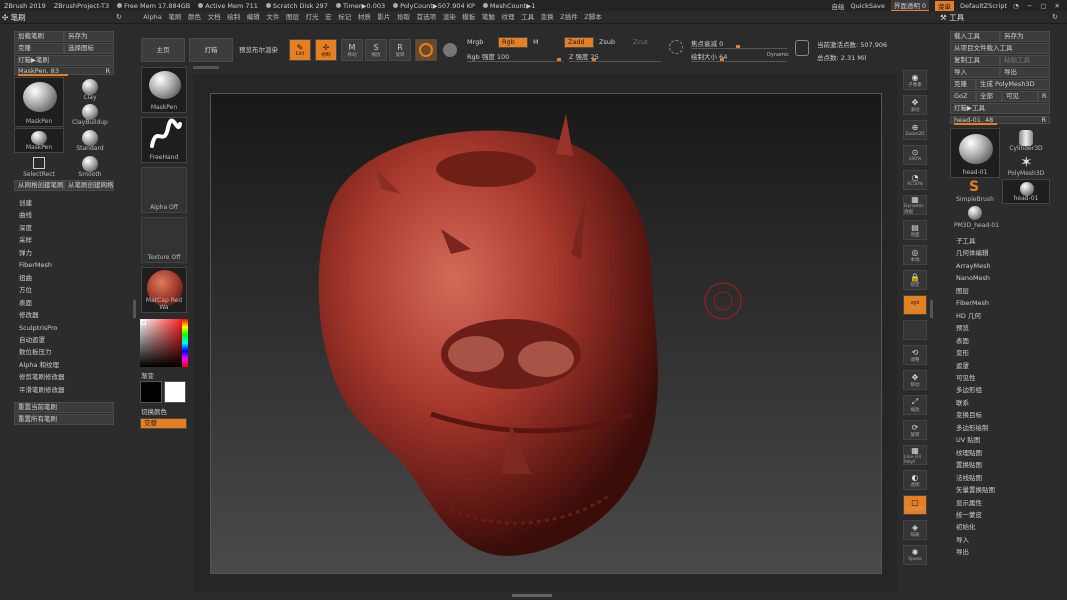 This screenshot has width=1067, height=600. Describe the element at coordinates (5, 17) in the screenshot. I see `drag-handle-icon: ✣` at that location.